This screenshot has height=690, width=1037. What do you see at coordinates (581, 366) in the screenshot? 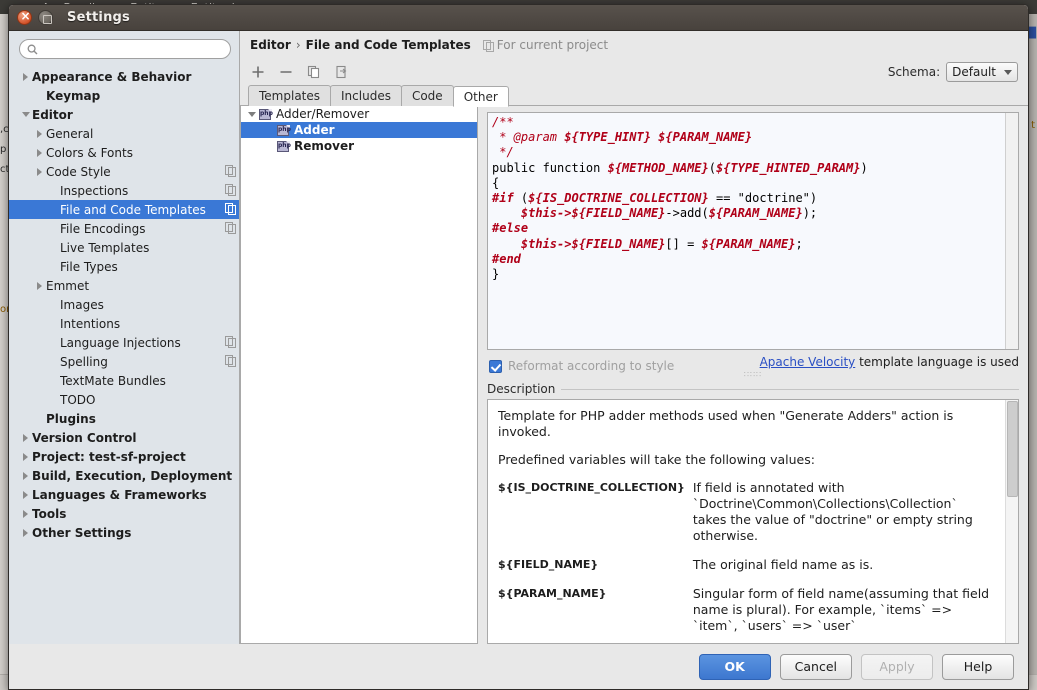
I see `reformat-checkbox-group: Reformat according to style` at bounding box center [581, 366].